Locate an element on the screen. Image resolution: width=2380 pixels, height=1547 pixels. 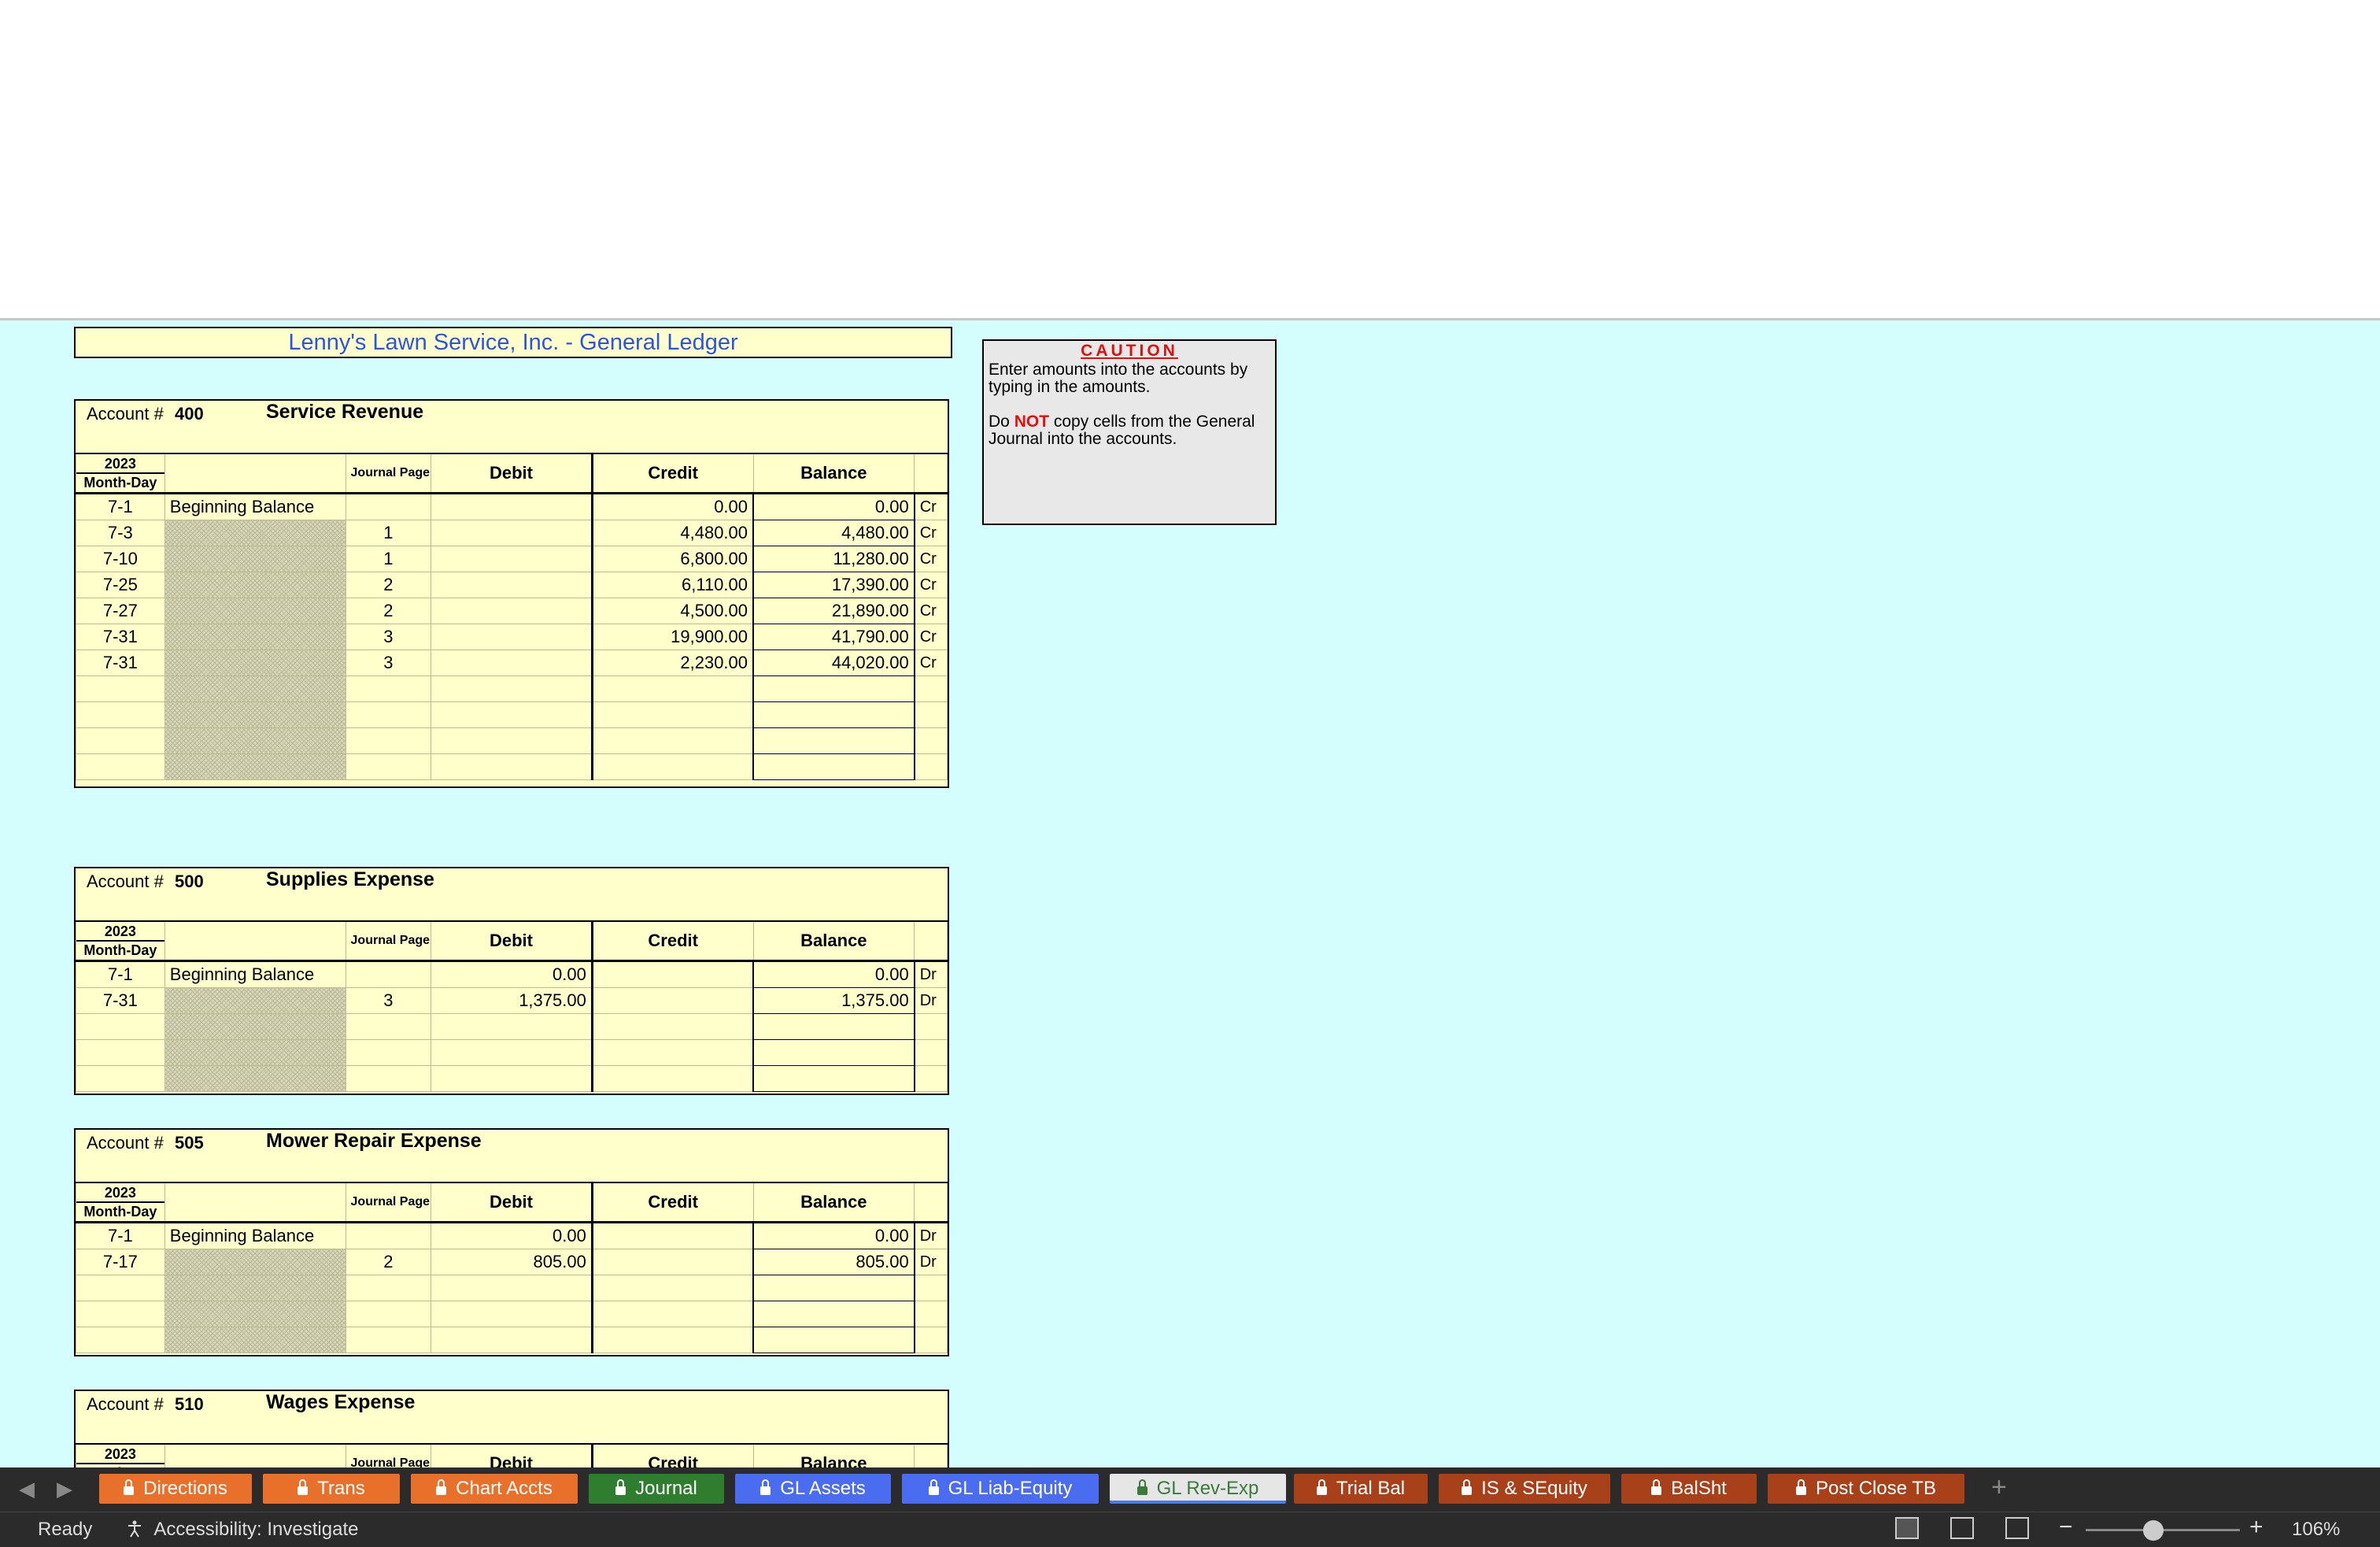
tab-balsht: BalSht is located at coordinates (1689, 1489).